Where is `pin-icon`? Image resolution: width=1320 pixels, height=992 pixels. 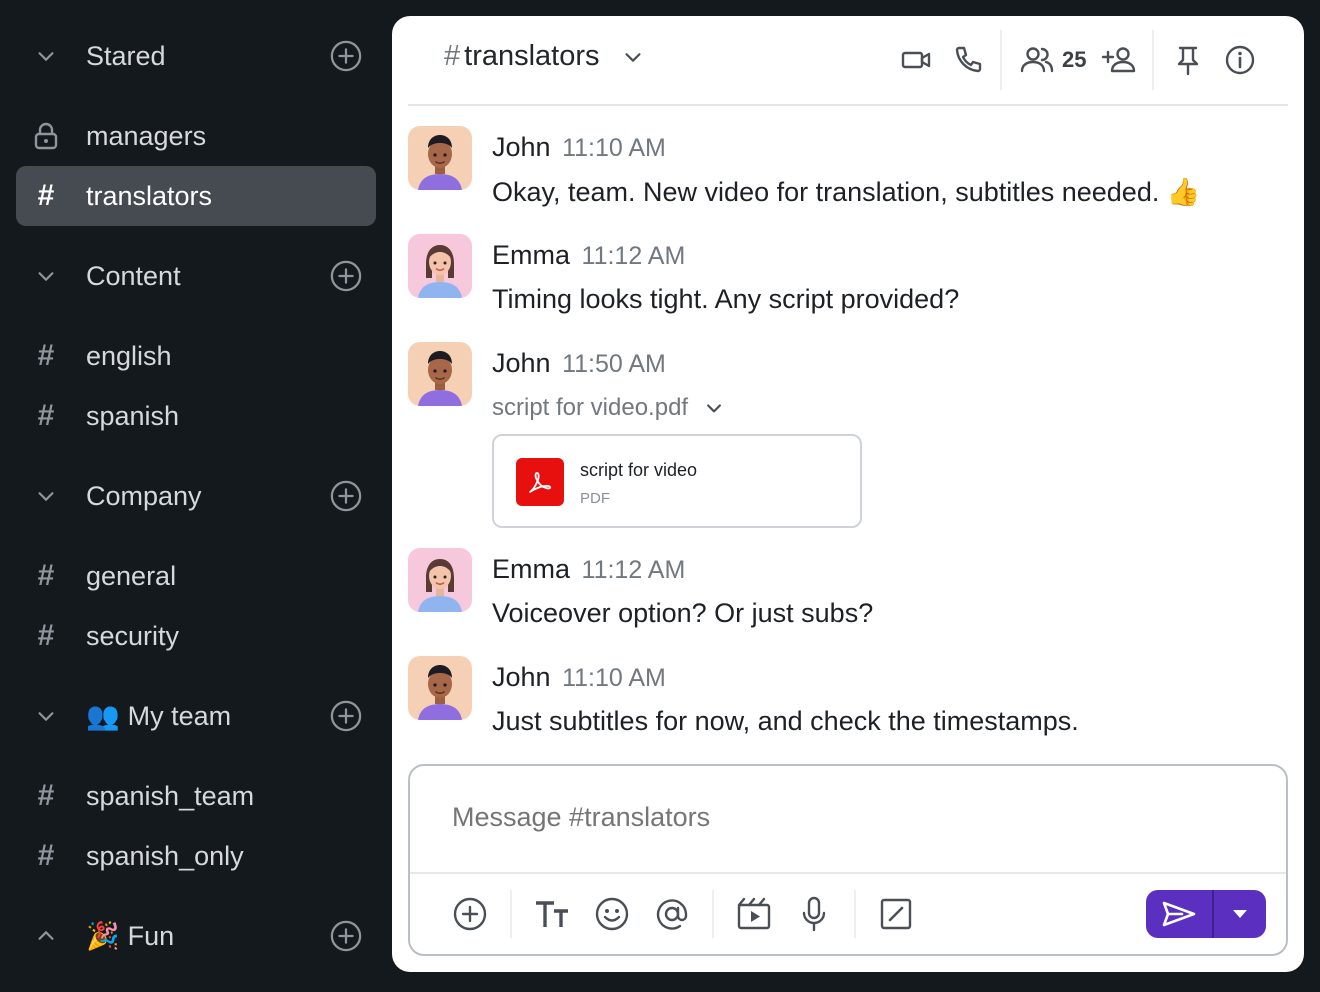 pin-icon is located at coordinates (1188, 60).